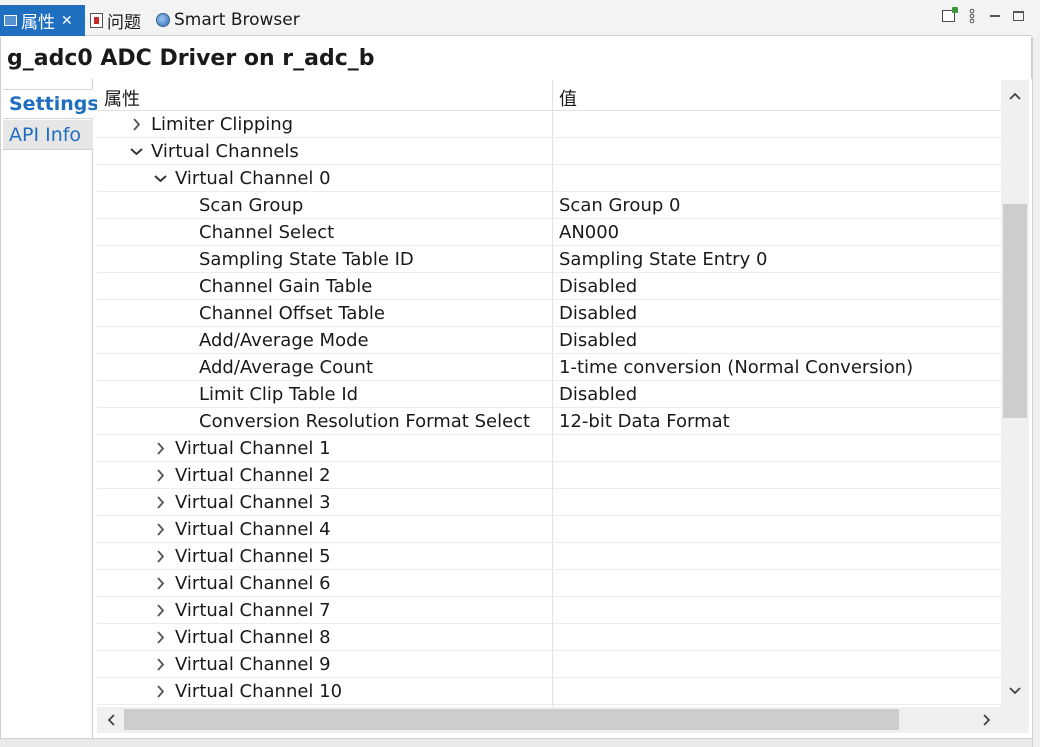 Image resolution: width=1040 pixels, height=747 pixels. Describe the element at coordinates (253, 178) in the screenshot. I see `property-name: Virtual Channel 0` at that location.